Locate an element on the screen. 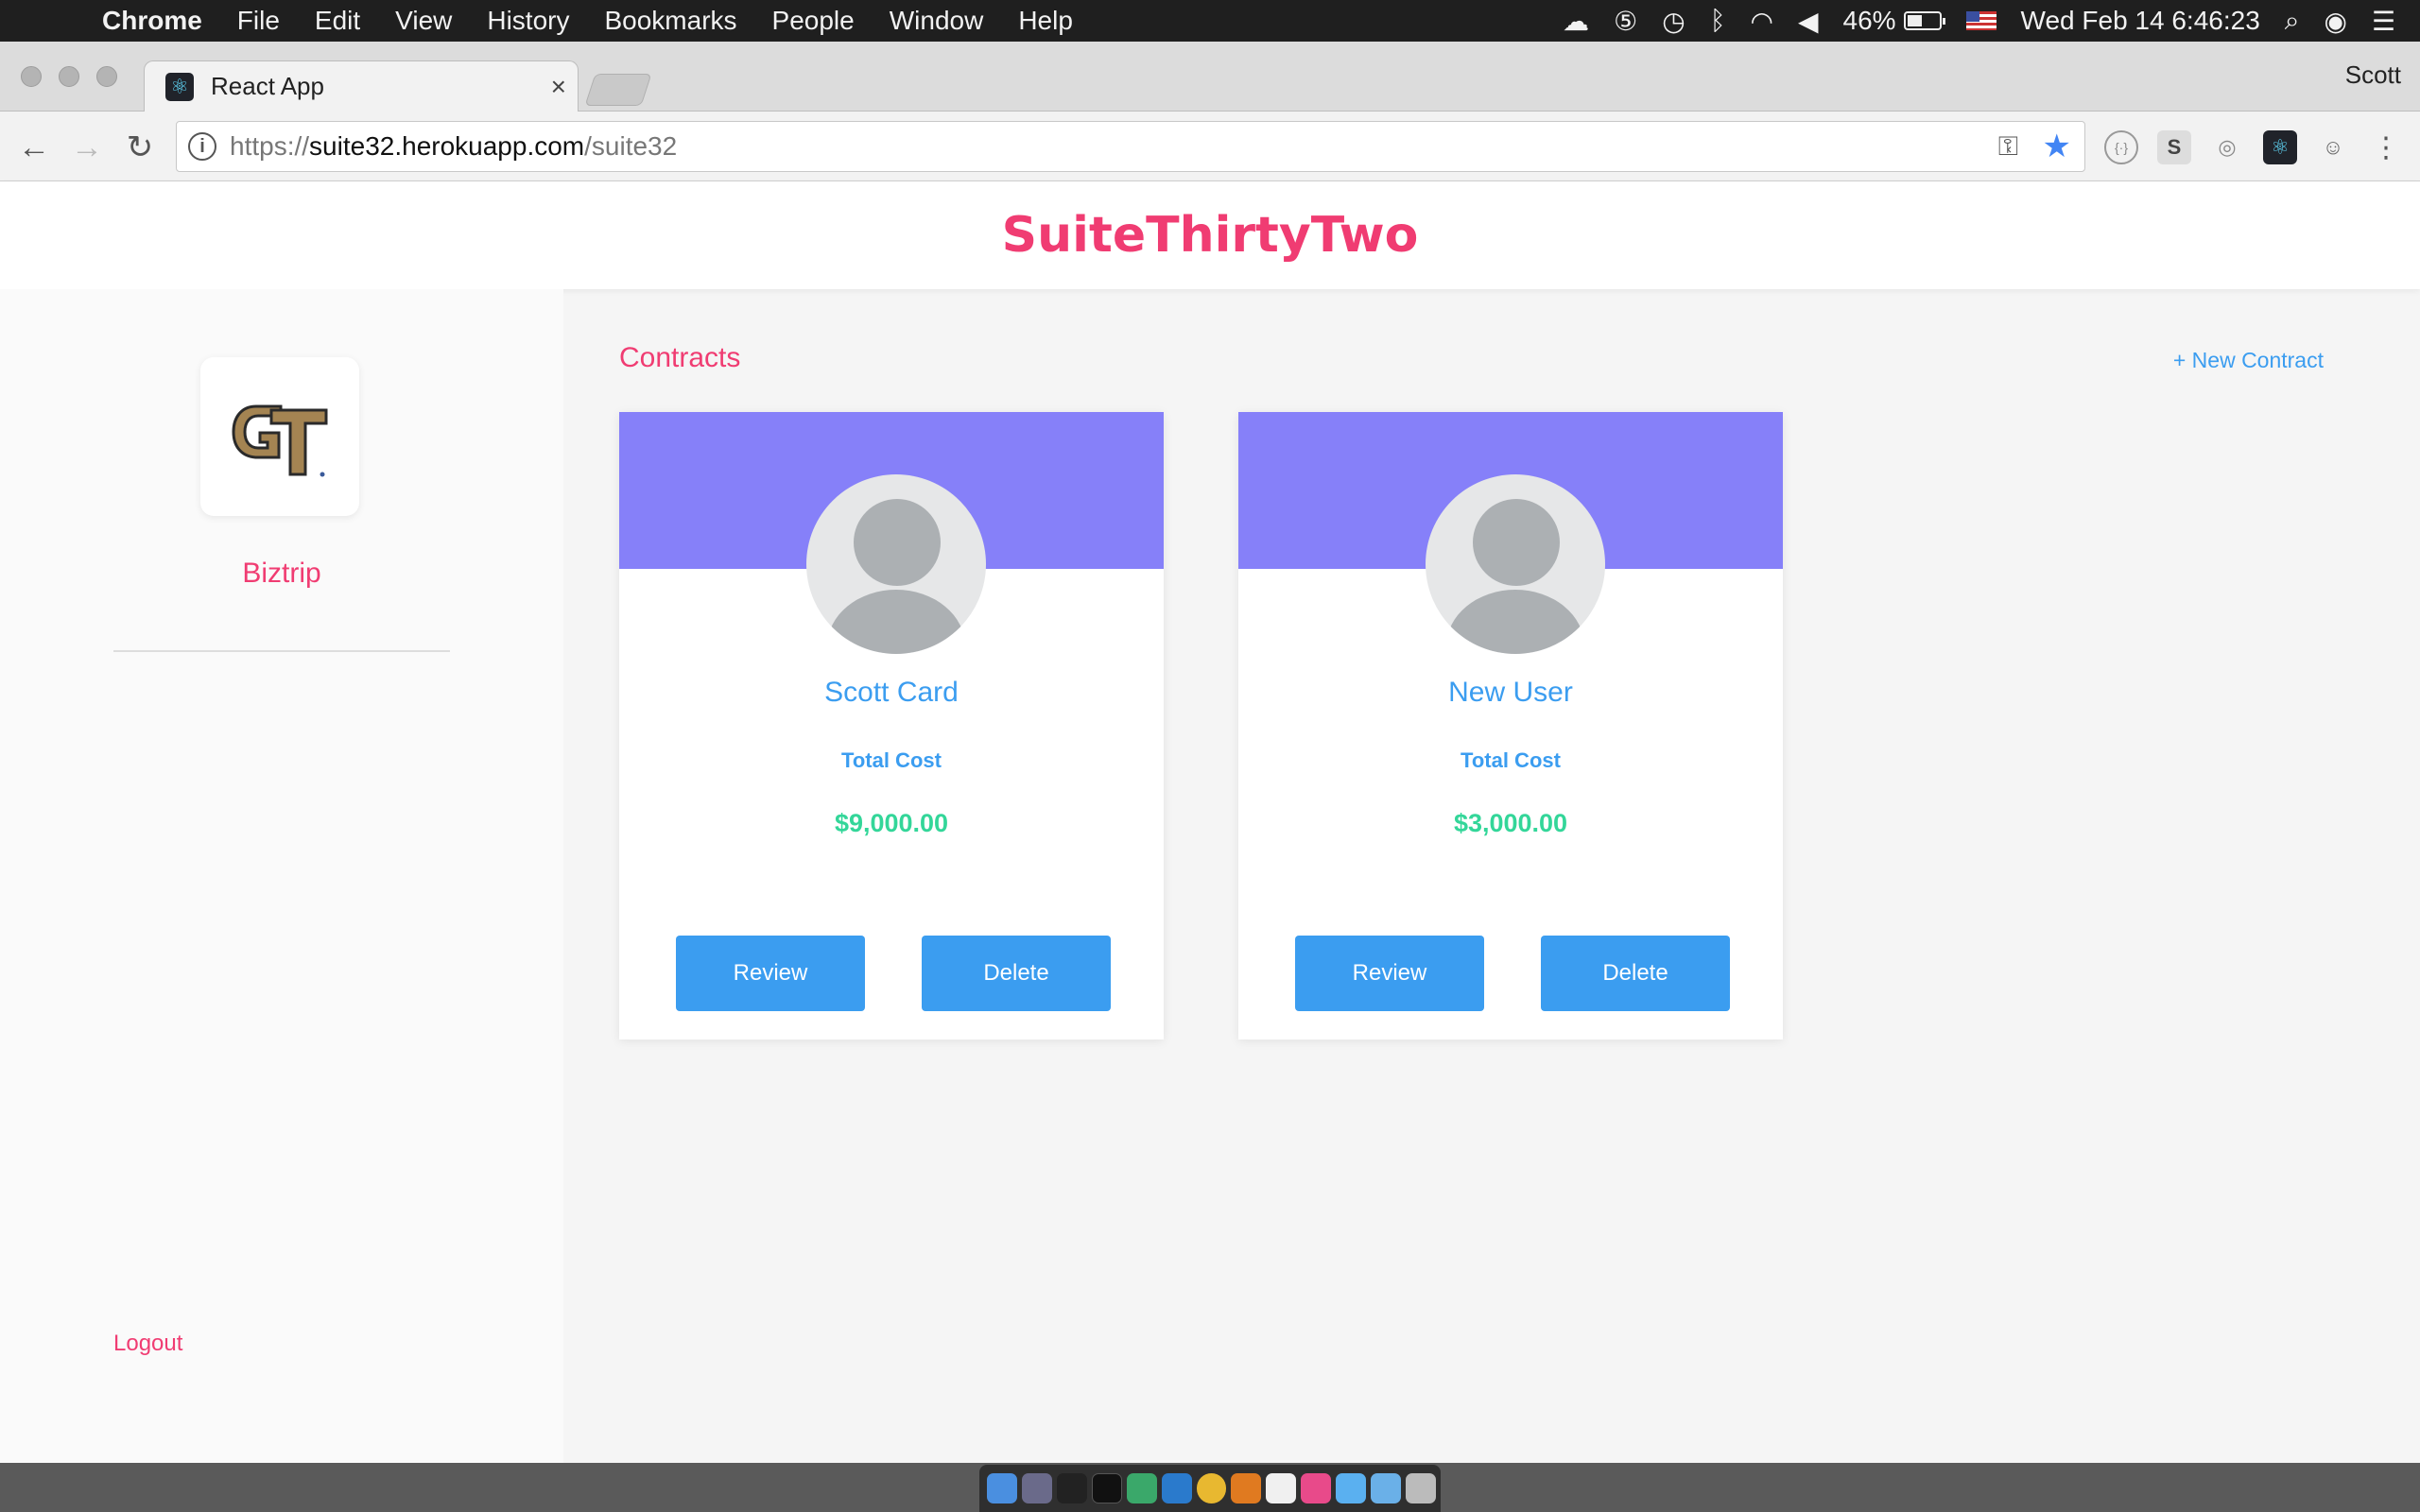 This screenshot has height=1512, width=2420. battery-icon is located at coordinates (1924, 20).